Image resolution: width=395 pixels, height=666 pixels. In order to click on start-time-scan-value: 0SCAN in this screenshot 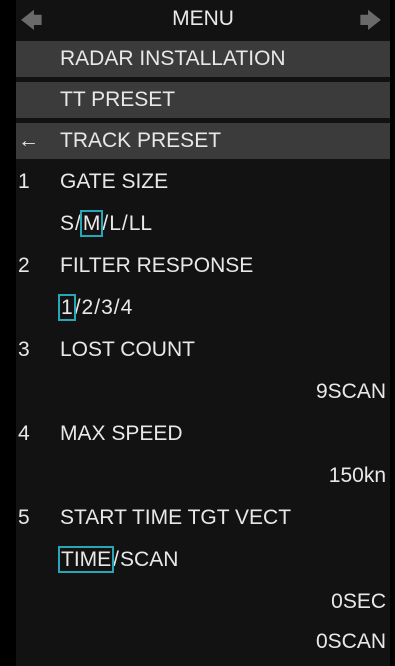, I will do `click(351, 642)`.